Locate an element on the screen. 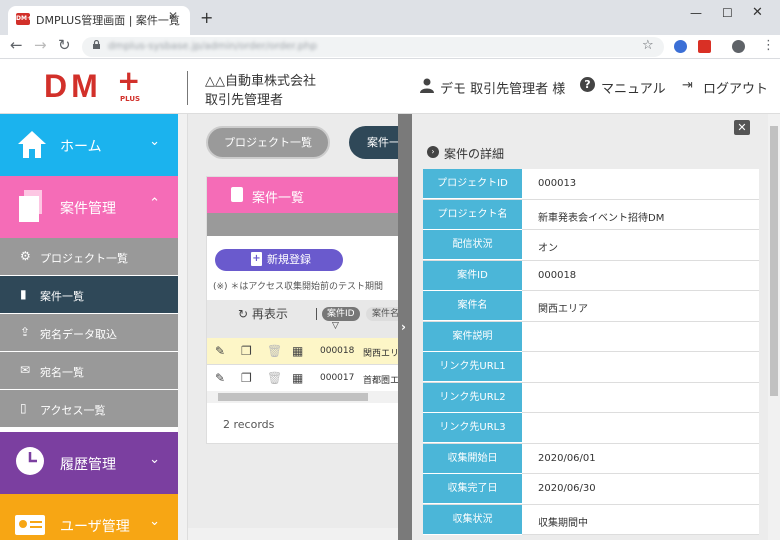 This screenshot has height=540, width=780. tab-close-icon: ✕ is located at coordinates (173, 16).